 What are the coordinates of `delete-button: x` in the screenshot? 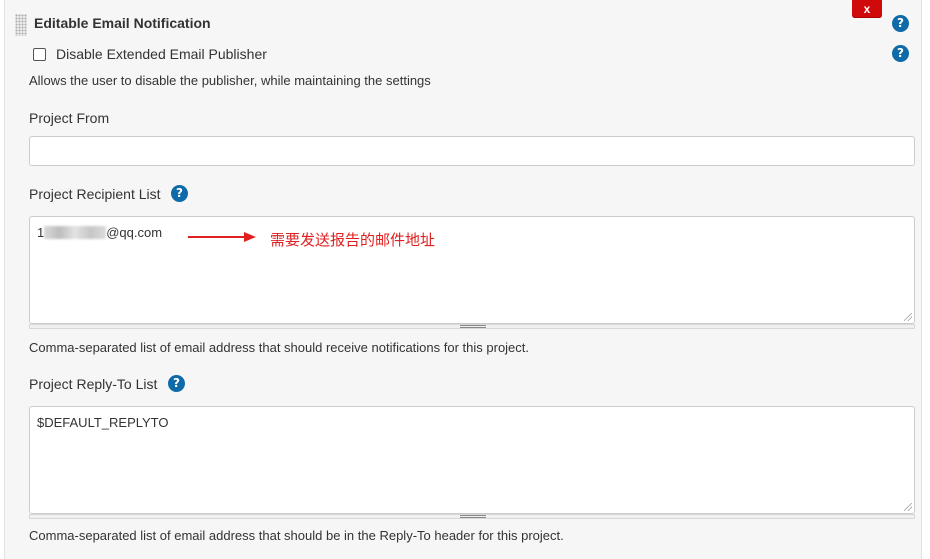 It's located at (867, 9).